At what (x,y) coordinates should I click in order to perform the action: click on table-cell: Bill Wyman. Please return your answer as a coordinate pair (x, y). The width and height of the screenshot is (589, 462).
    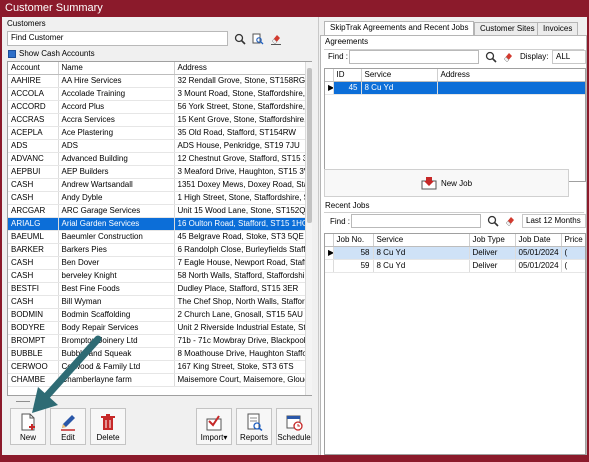
    Looking at the image, I should click on (116, 302).